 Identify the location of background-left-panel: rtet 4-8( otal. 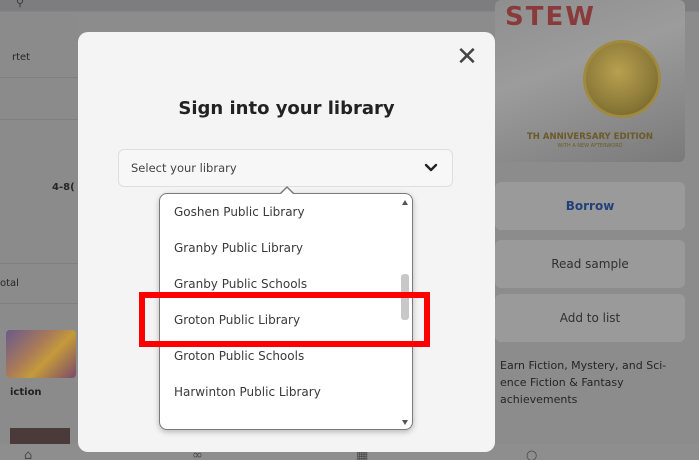
(39, 229).